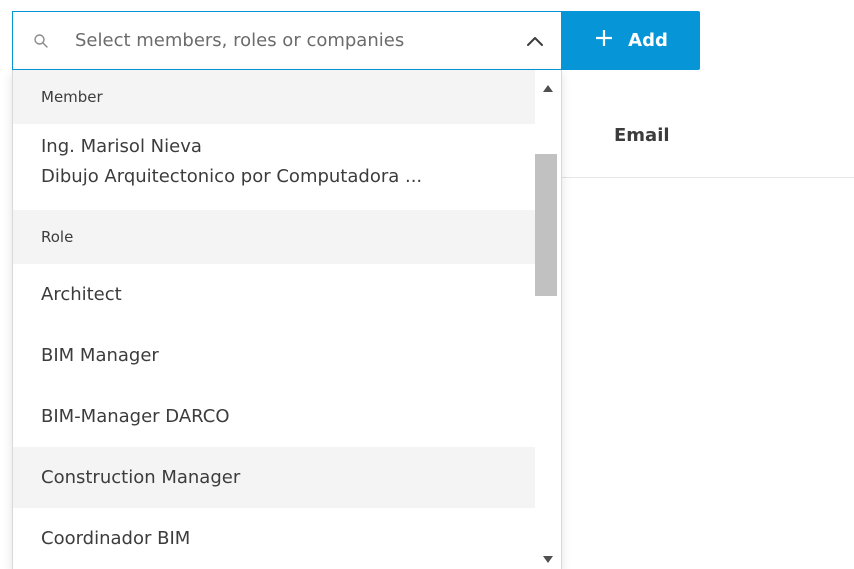 This screenshot has height=569, width=854. I want to click on role-option-architect: Architect, so click(274, 294).